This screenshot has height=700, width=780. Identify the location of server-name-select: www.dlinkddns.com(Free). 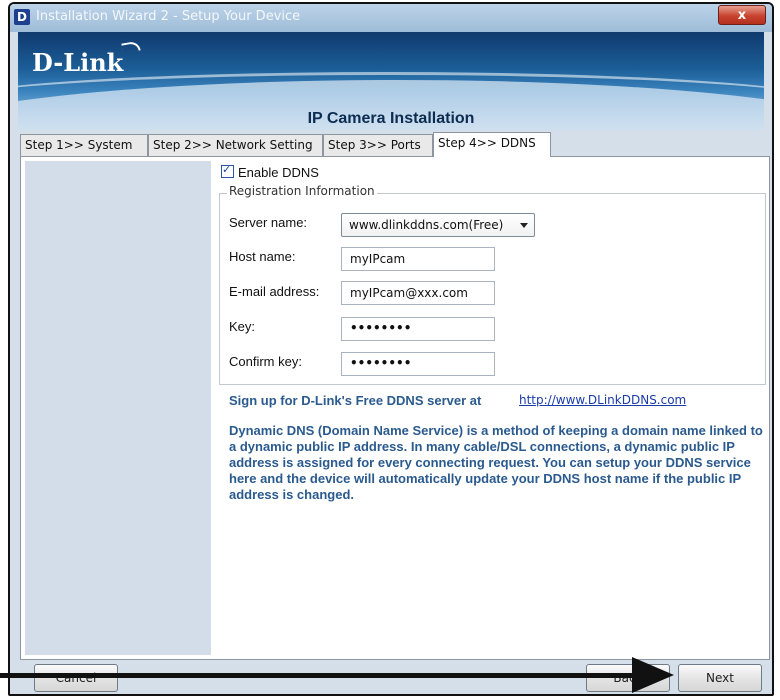
(438, 225).